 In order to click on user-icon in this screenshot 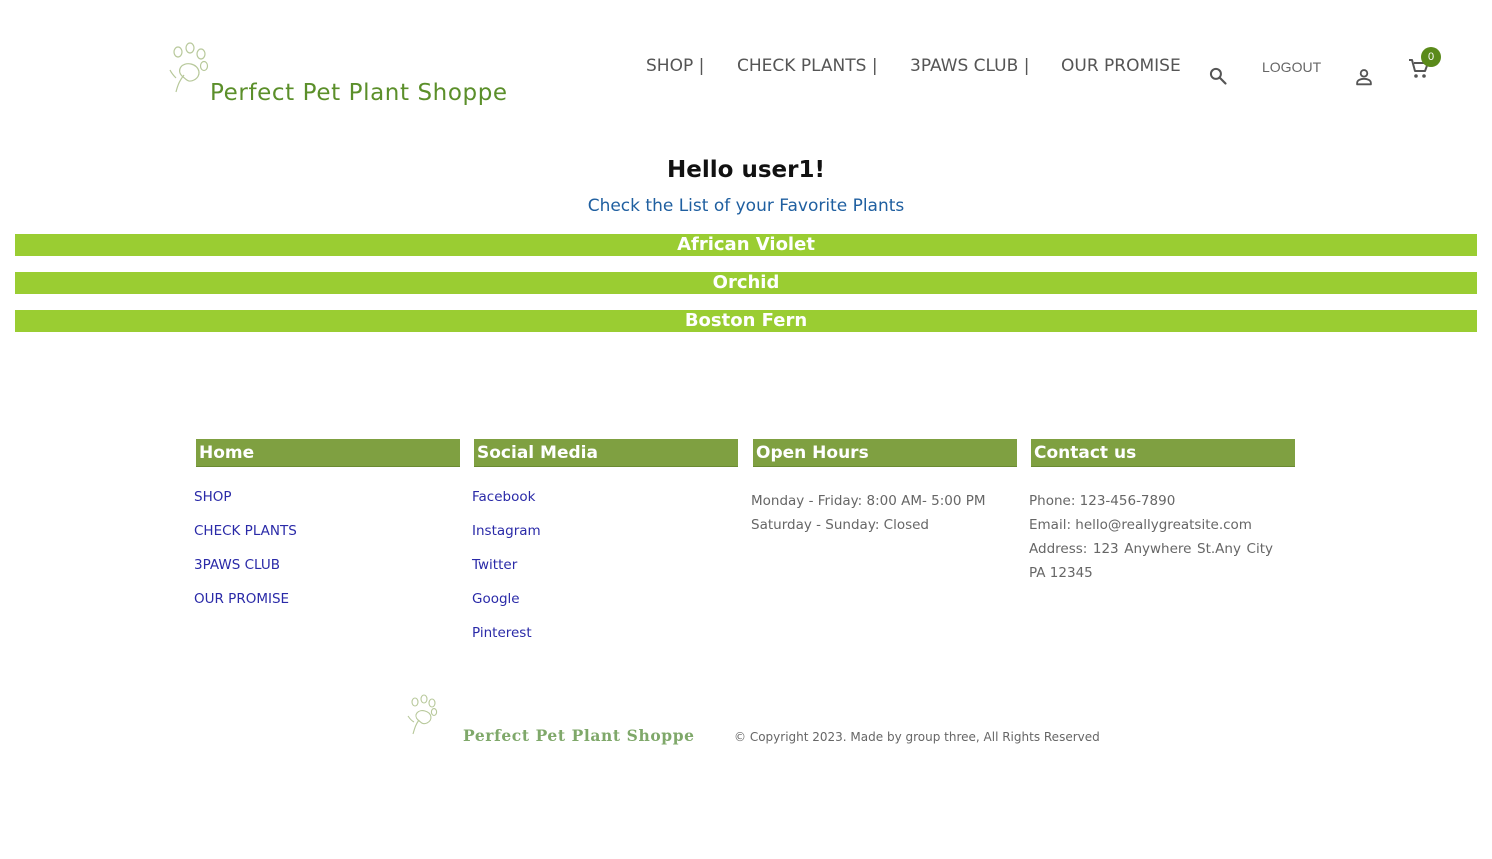, I will do `click(1364, 77)`.